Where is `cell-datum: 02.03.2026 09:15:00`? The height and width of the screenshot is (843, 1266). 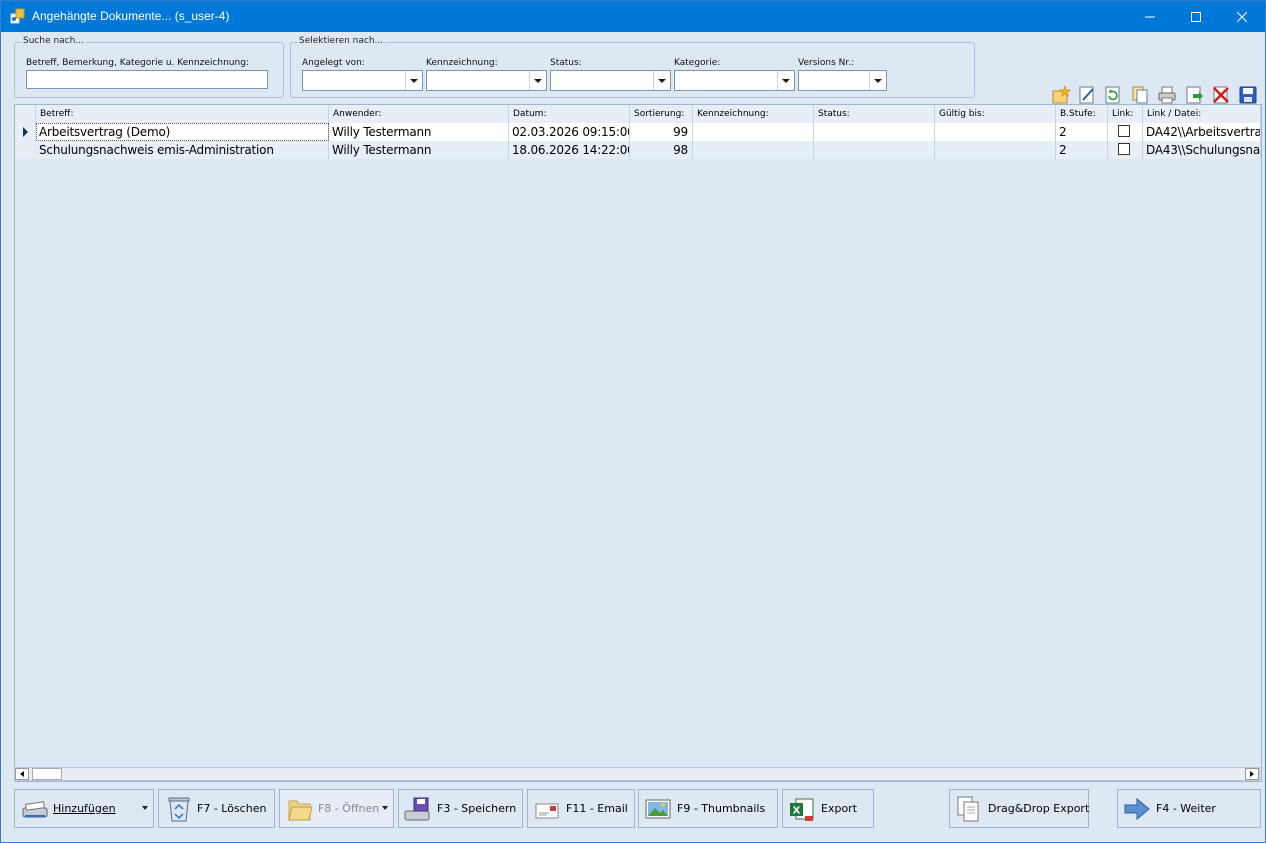
cell-datum: 02.03.2026 09:15:00 is located at coordinates (569, 132).